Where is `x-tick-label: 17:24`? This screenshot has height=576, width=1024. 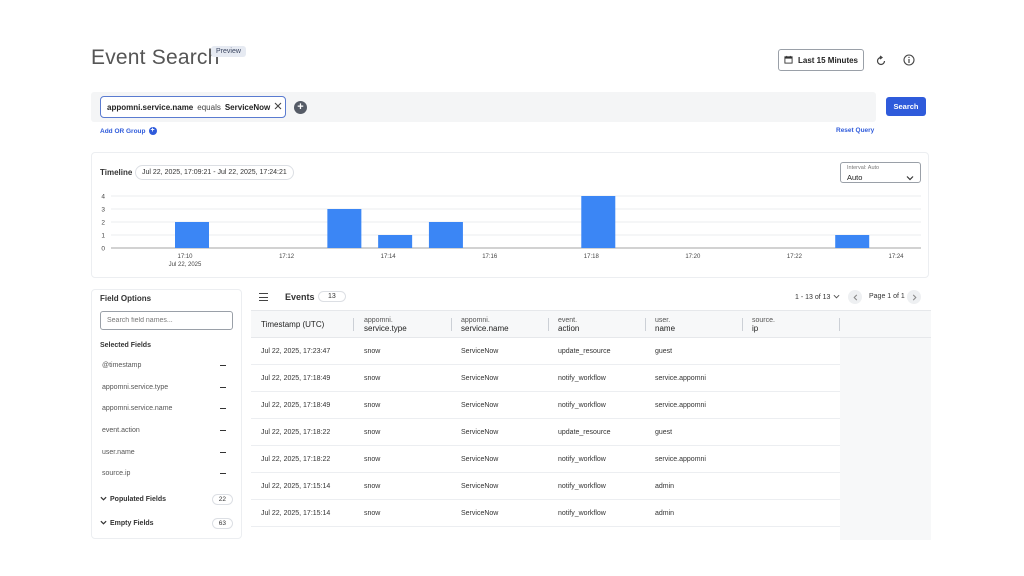 x-tick-label: 17:24 is located at coordinates (896, 257).